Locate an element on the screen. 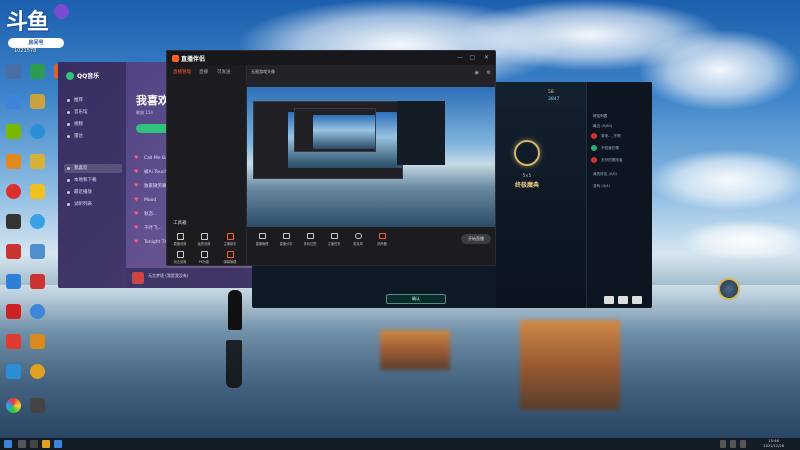 The width and height of the screenshot is (800, 450). taskbar: 15:46 2021/12/28 is located at coordinates (400, 444).